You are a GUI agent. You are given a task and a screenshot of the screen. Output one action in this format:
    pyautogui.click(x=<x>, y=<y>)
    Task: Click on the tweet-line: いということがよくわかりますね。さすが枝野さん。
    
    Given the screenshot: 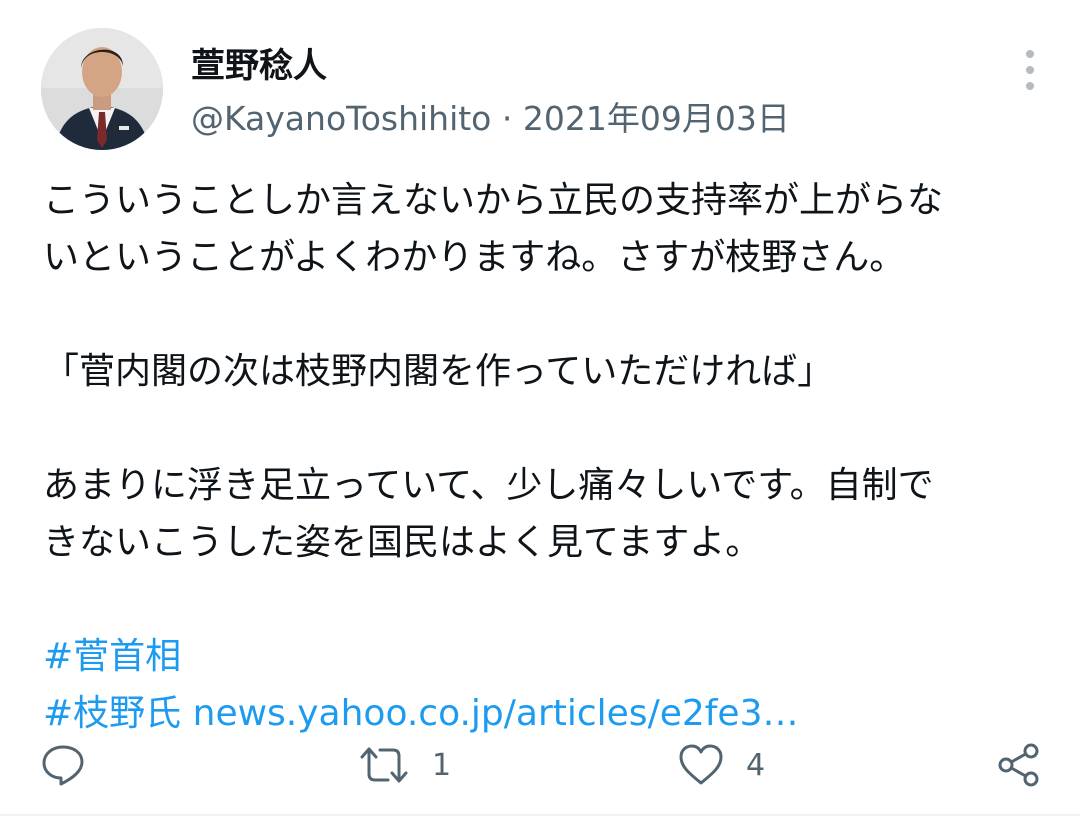 What is the action you would take?
    pyautogui.click(x=474, y=257)
    